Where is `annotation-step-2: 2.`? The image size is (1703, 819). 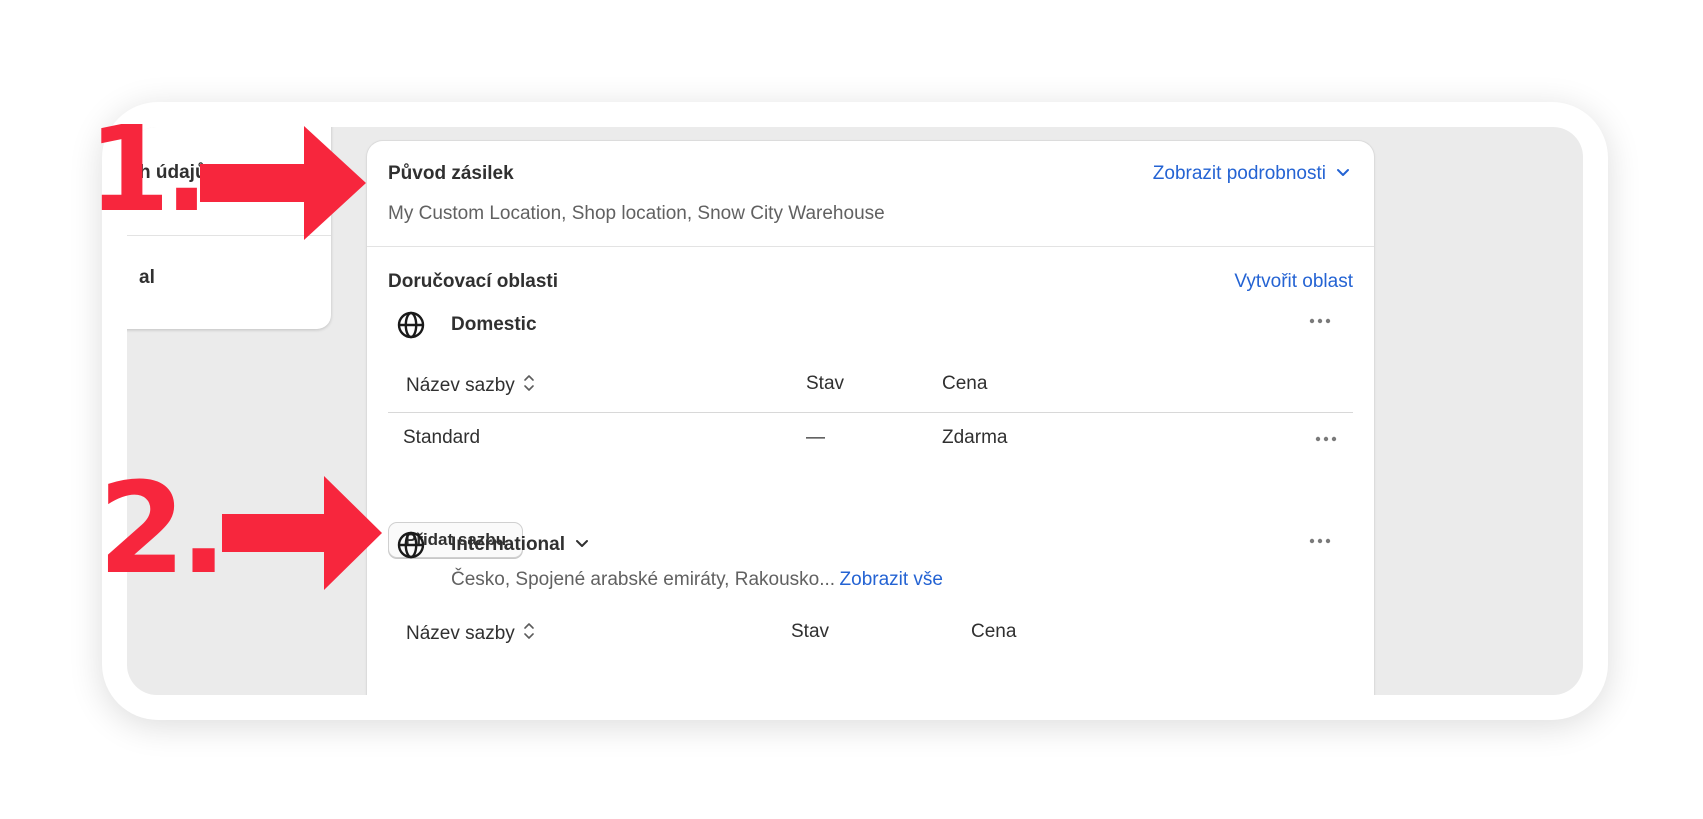 annotation-step-2: 2. is located at coordinates (163, 528).